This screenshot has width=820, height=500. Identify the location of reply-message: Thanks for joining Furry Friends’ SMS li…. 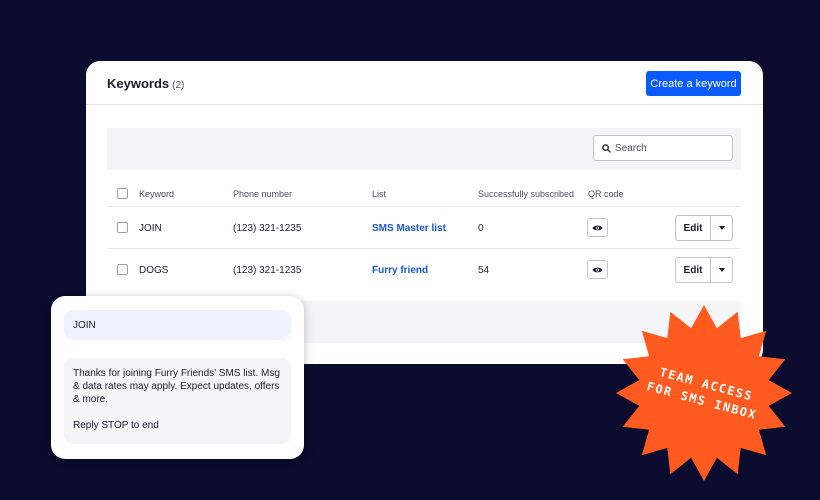
(177, 401).